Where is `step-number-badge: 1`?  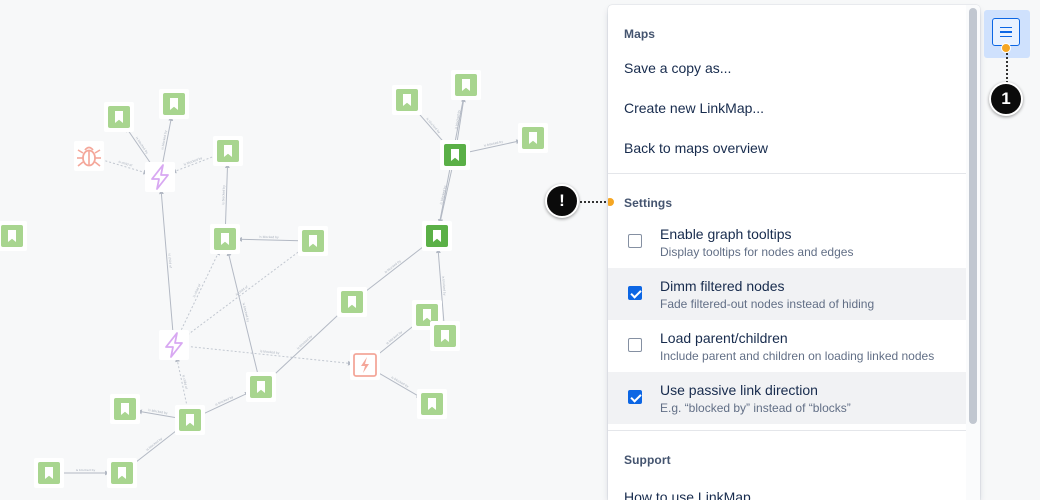 step-number-badge: 1 is located at coordinates (1006, 99).